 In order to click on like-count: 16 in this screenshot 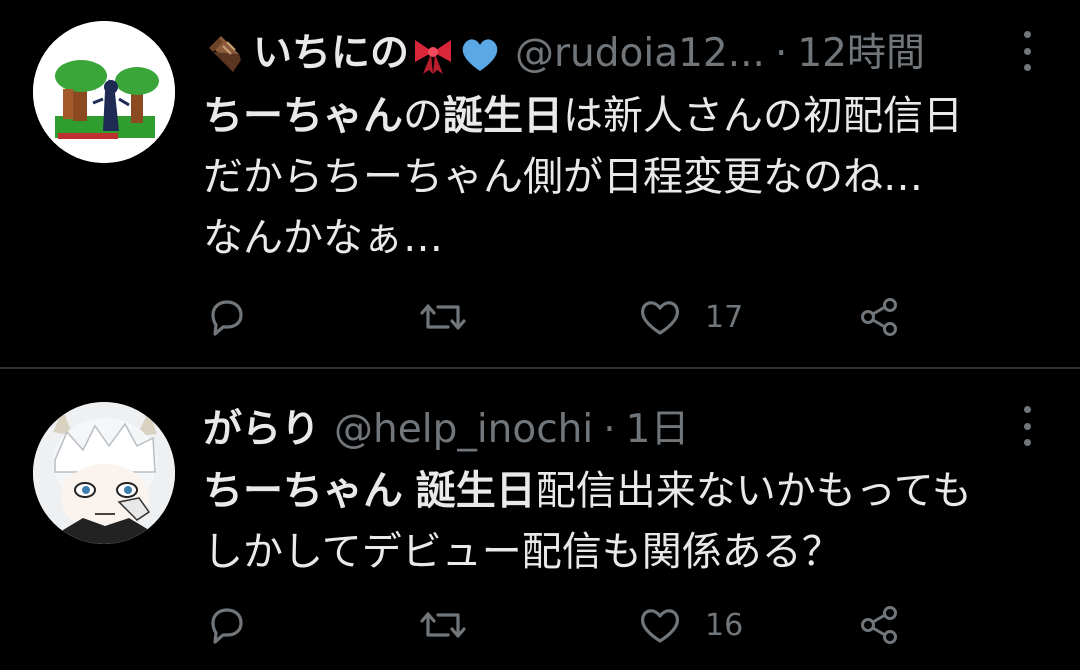, I will do `click(724, 625)`.